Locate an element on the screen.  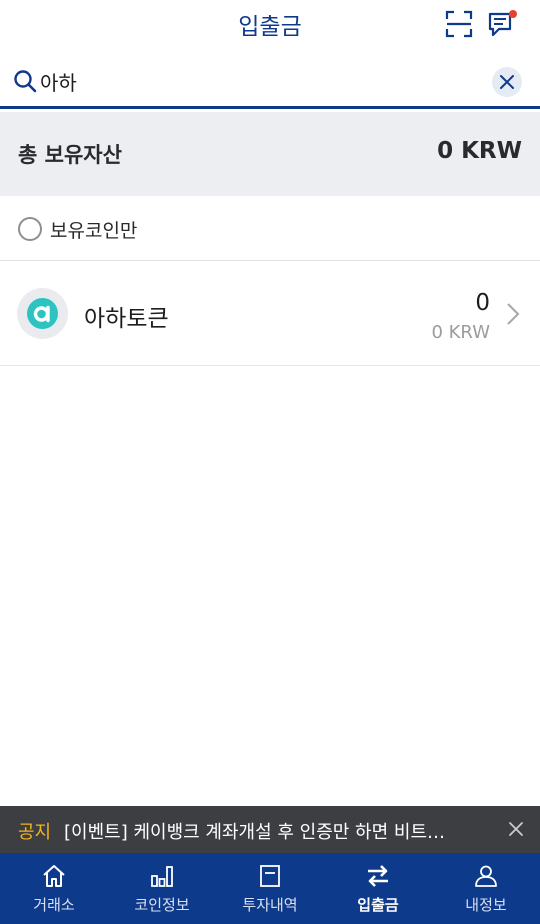
coin-name: 아하토큰 is located at coordinates (126, 319).